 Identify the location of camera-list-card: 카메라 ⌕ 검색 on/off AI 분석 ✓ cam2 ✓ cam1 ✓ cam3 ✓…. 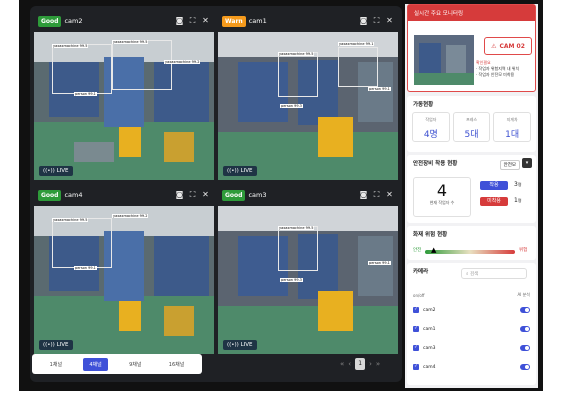
(471, 324).